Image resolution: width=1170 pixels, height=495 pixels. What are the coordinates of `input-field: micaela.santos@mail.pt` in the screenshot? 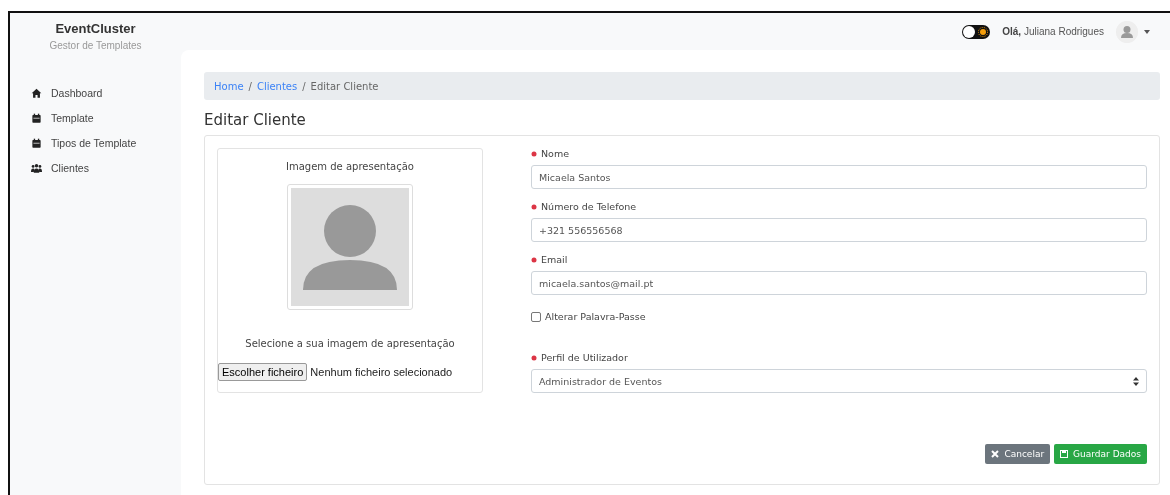 It's located at (839, 283).